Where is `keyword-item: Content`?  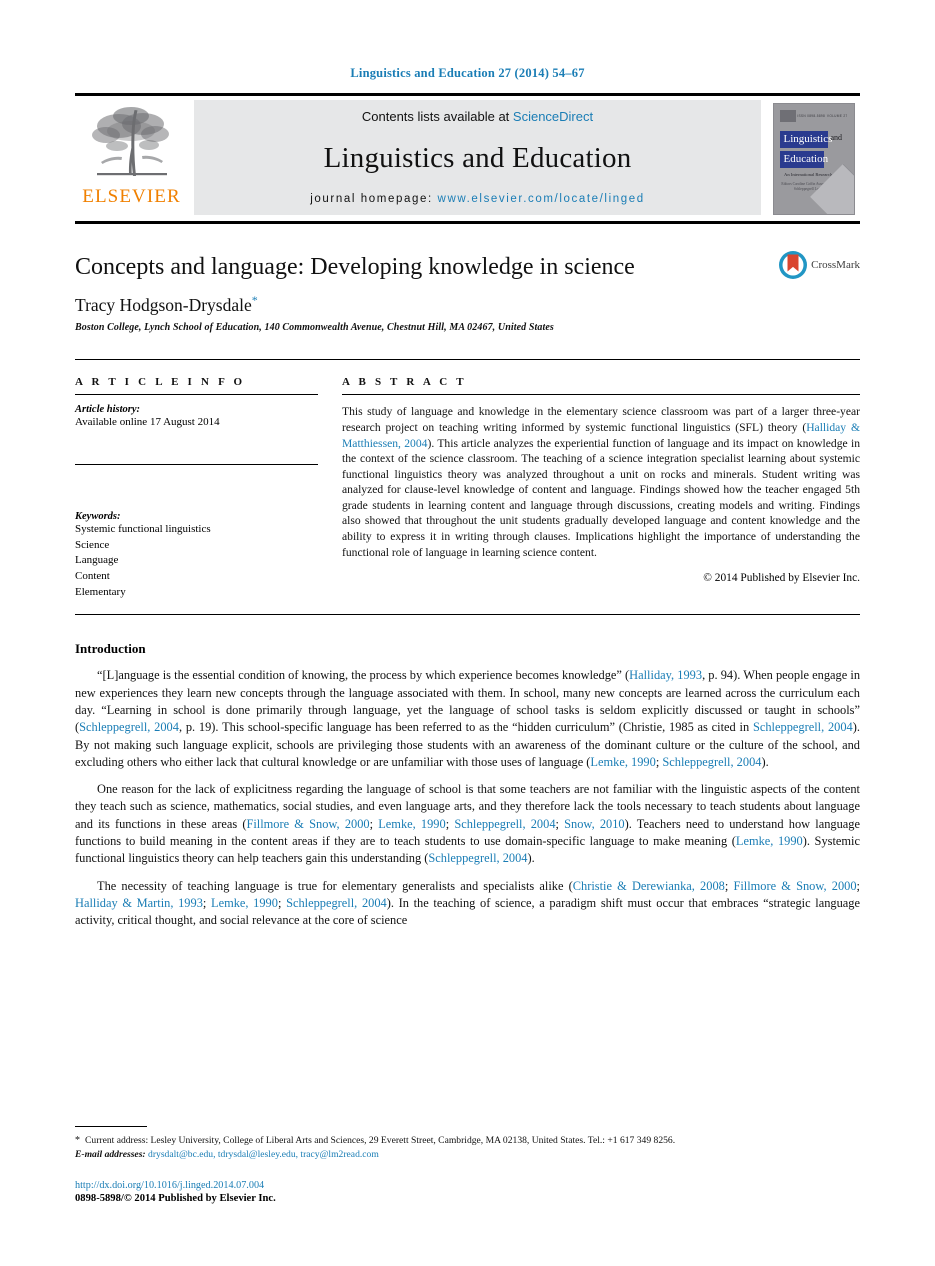
keyword-item: Content is located at coordinates (92, 576).